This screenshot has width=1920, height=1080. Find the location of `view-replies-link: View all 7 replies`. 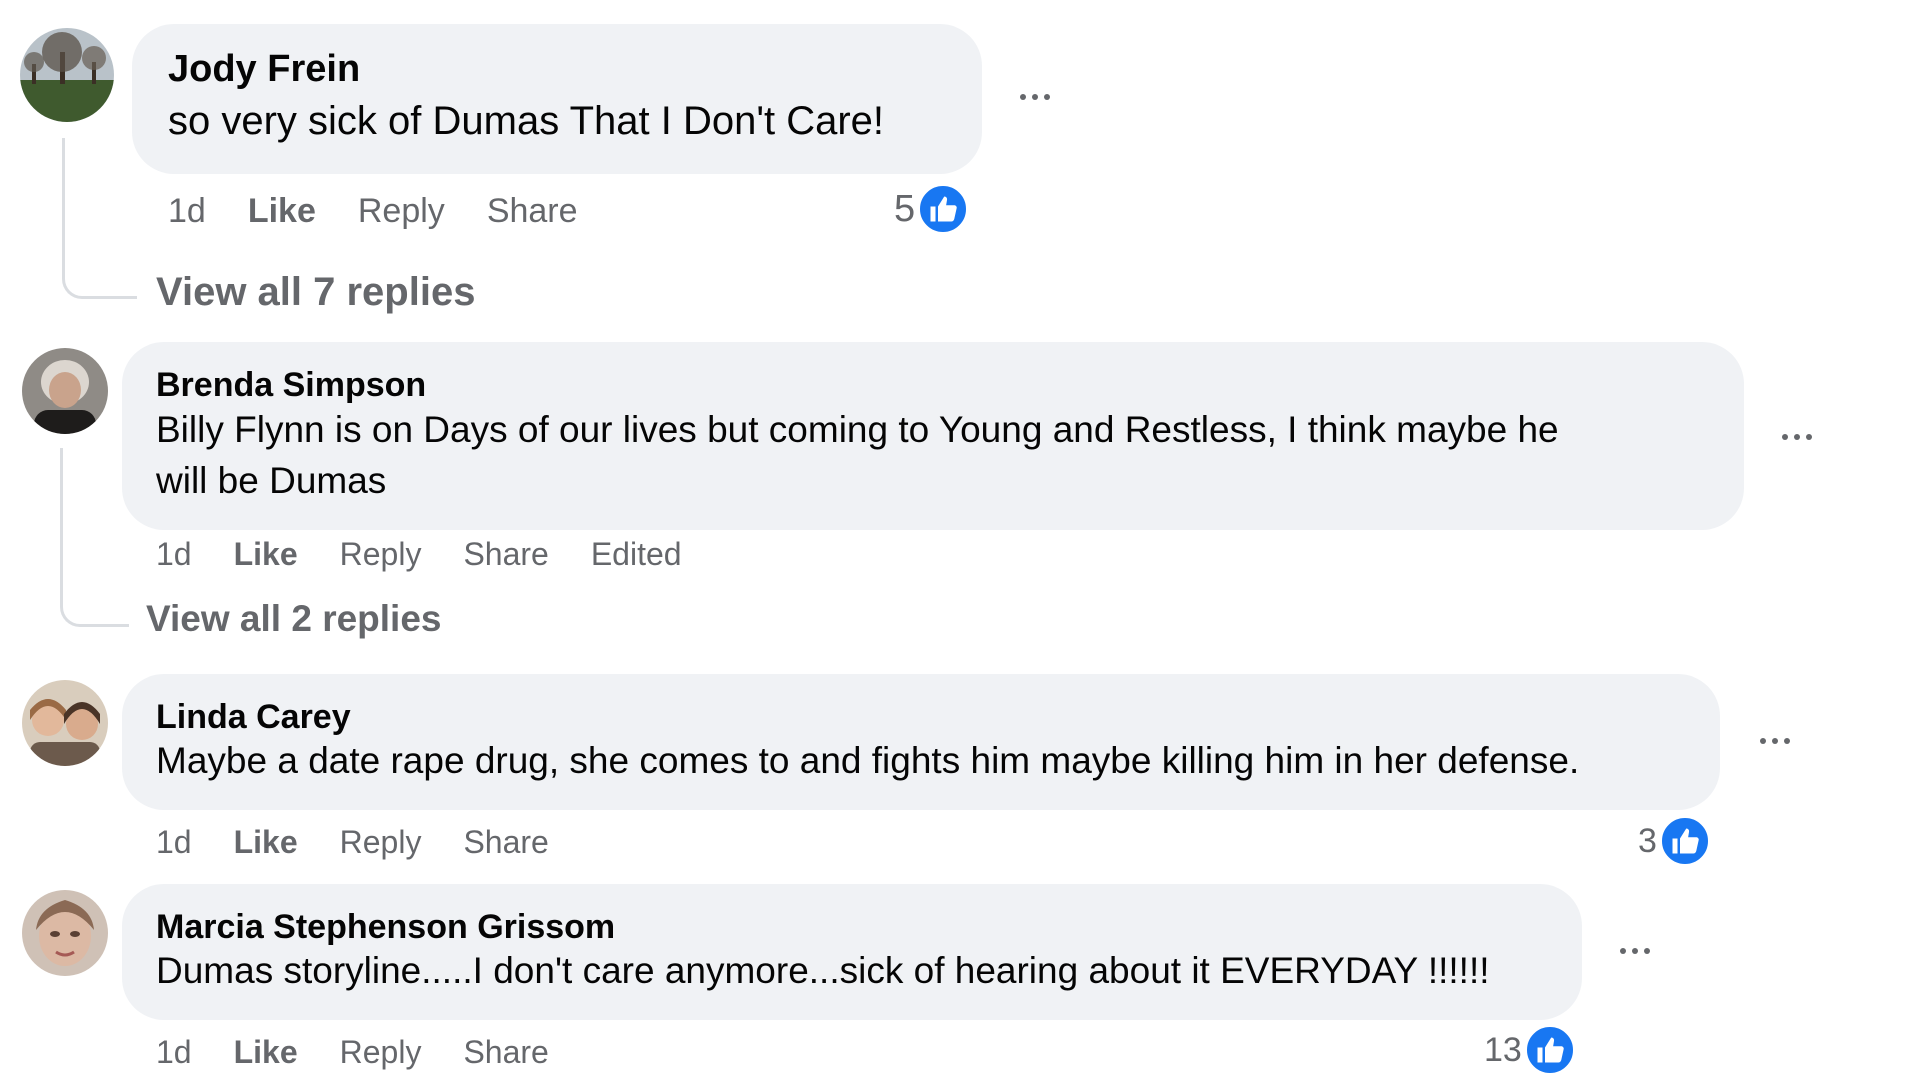

view-replies-link: View all 7 replies is located at coordinates (315, 292).